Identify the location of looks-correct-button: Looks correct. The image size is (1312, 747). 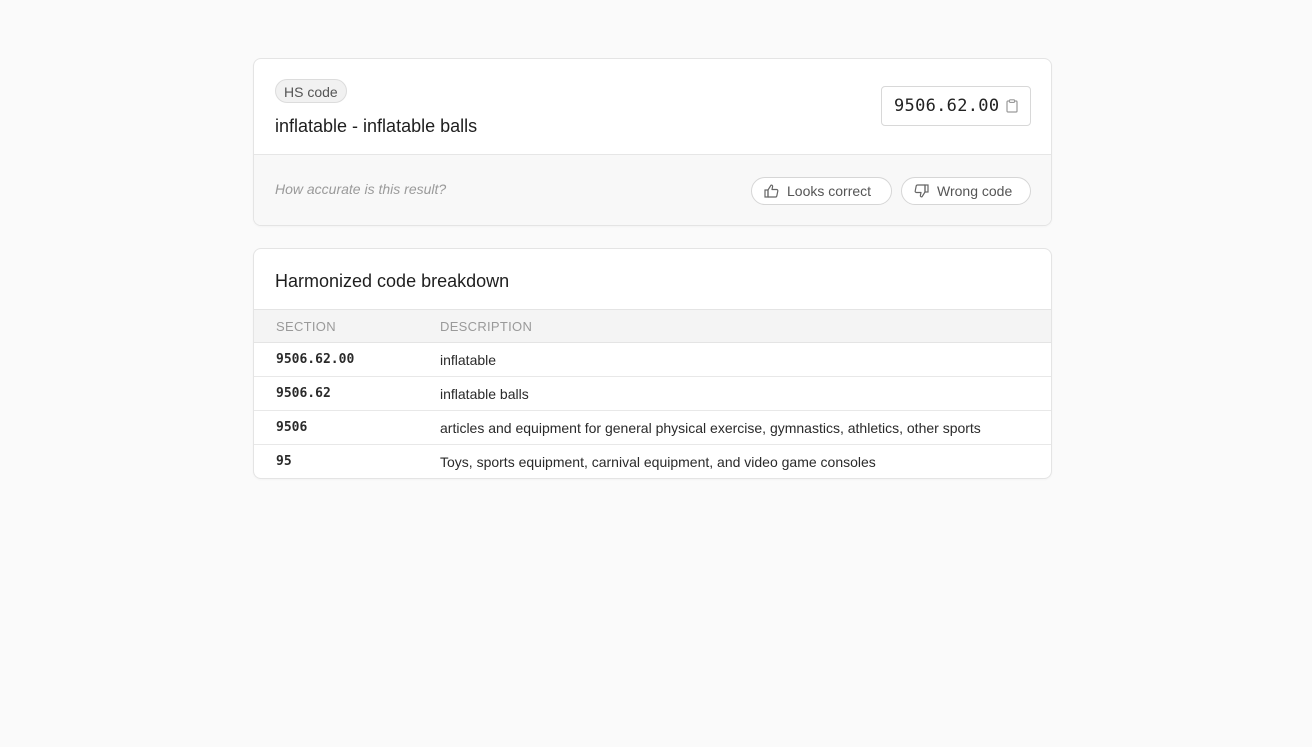
(821, 191).